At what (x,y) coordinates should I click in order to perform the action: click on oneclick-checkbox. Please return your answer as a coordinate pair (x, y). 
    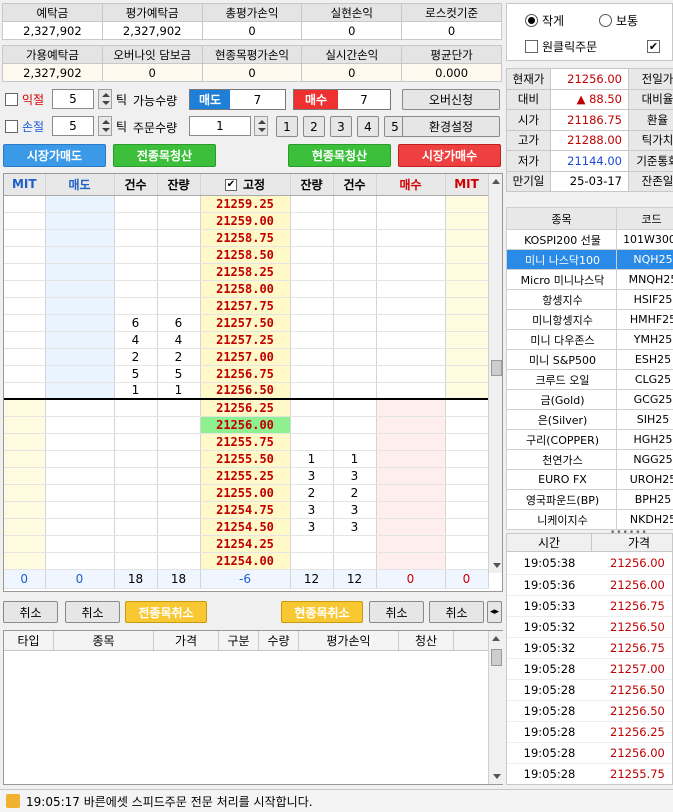
    Looking at the image, I should click on (531, 46).